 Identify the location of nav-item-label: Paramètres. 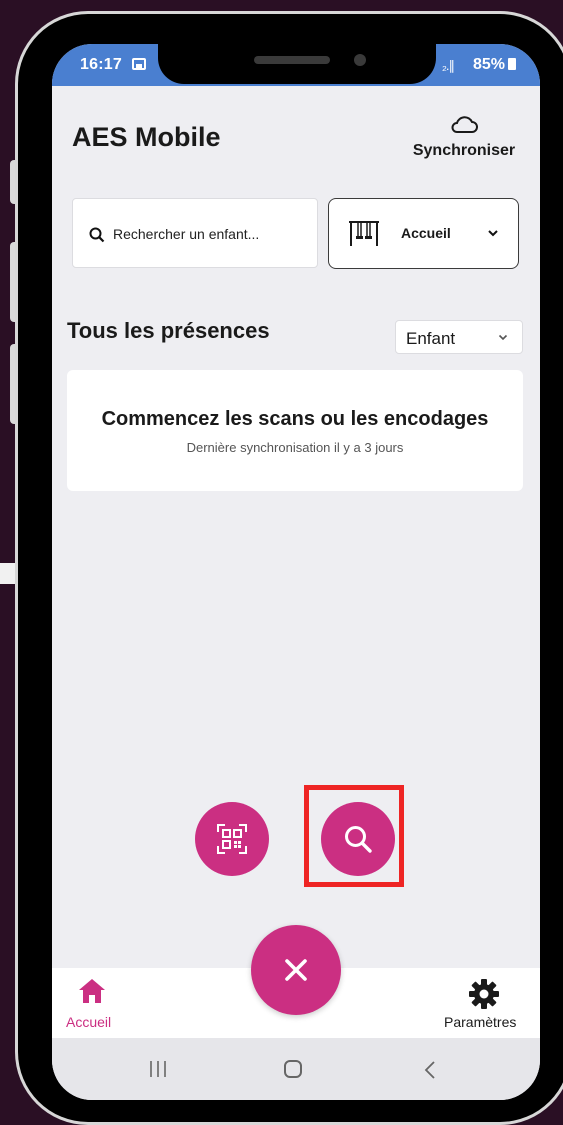
(480, 1022).